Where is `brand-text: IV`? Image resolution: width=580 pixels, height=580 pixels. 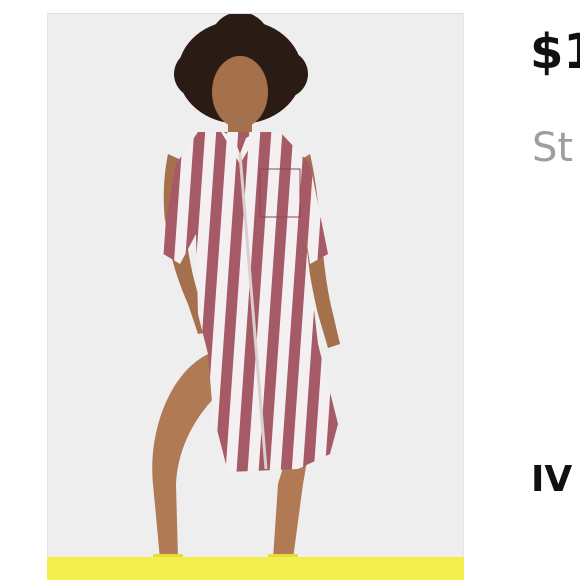
brand-text: IV is located at coordinates (552, 479).